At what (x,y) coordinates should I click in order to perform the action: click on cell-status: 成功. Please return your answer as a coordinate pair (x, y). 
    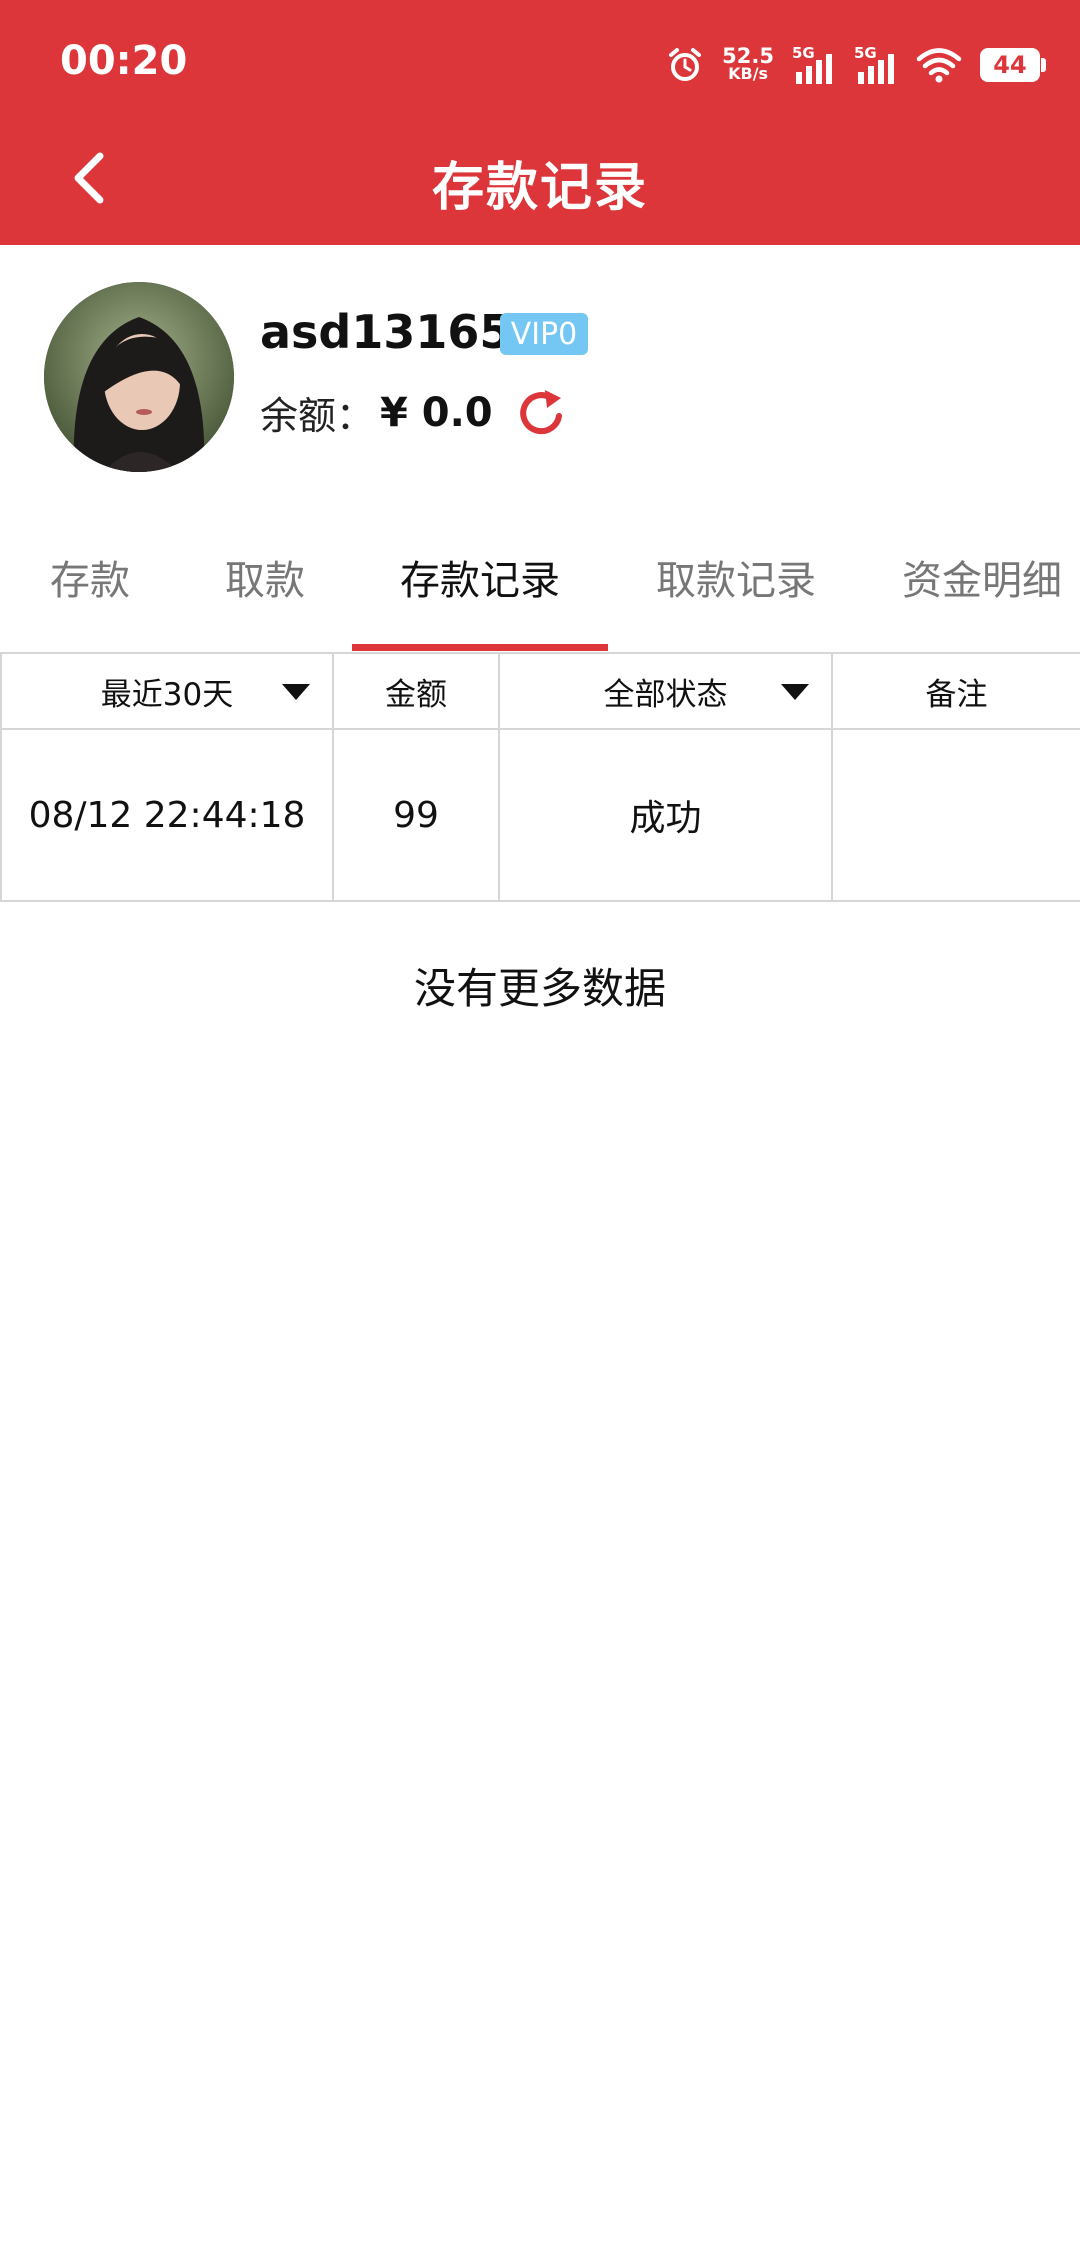
    Looking at the image, I should click on (665, 815).